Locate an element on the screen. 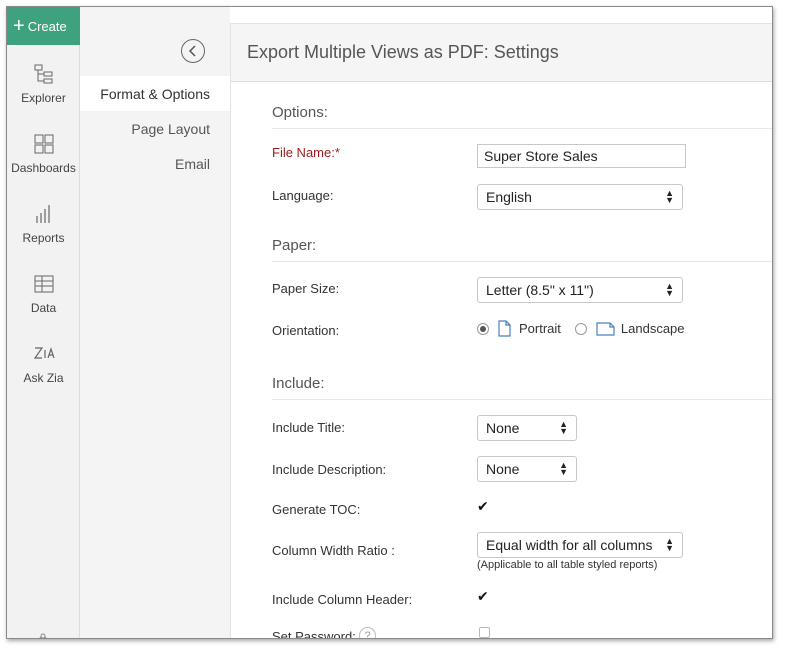  reports-icon is located at coordinates (42, 214).